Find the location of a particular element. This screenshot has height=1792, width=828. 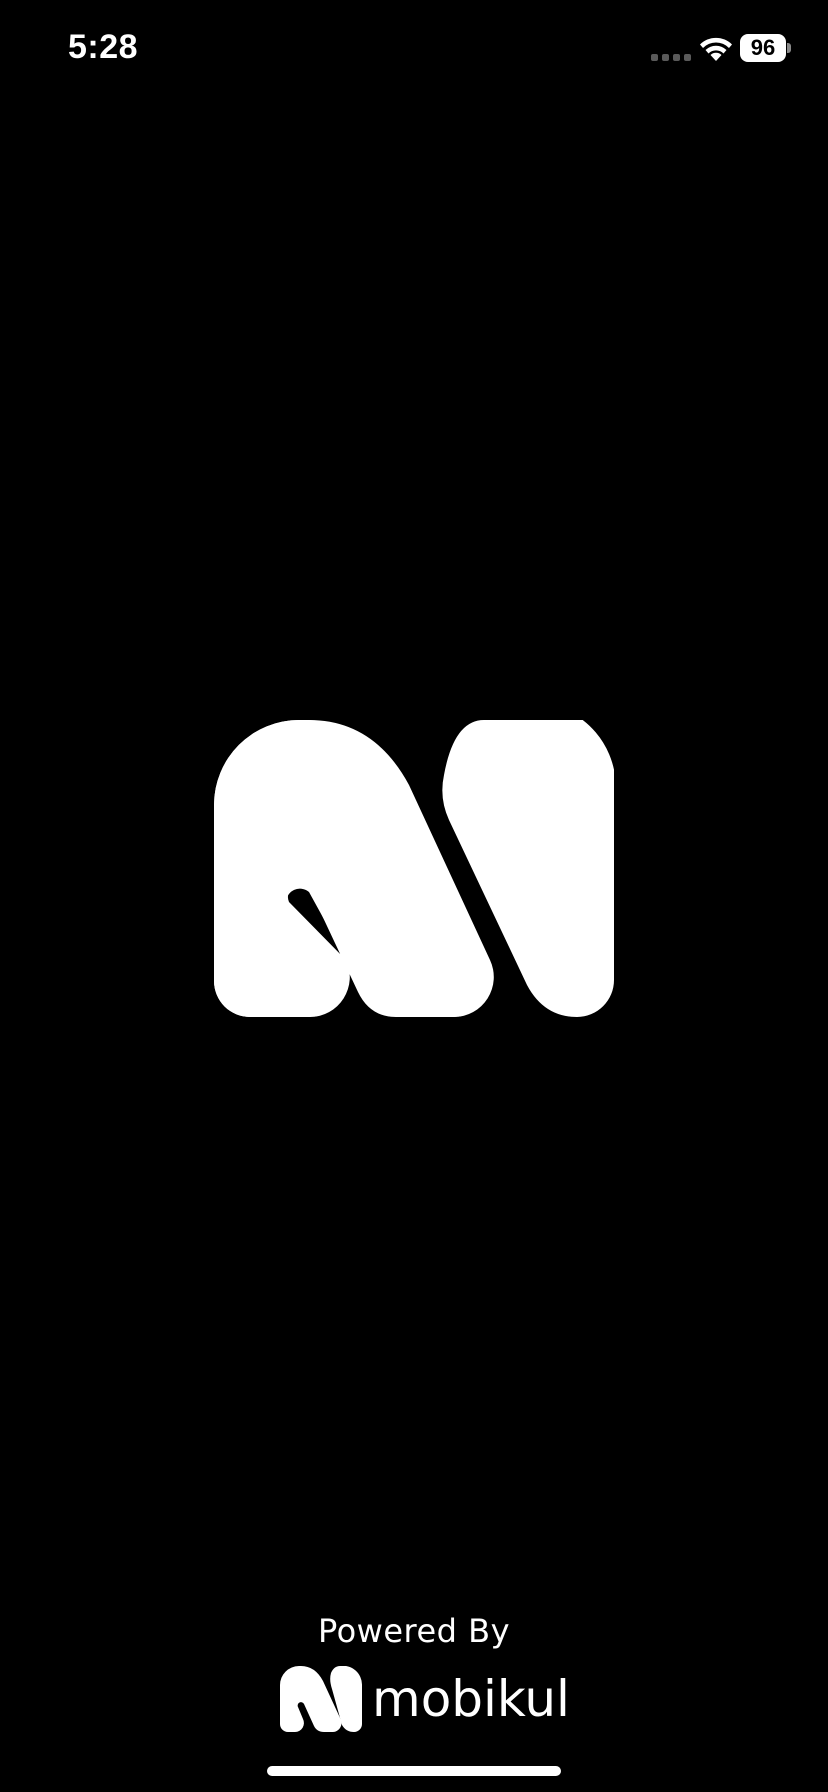

home-indicator is located at coordinates (414, 1771).